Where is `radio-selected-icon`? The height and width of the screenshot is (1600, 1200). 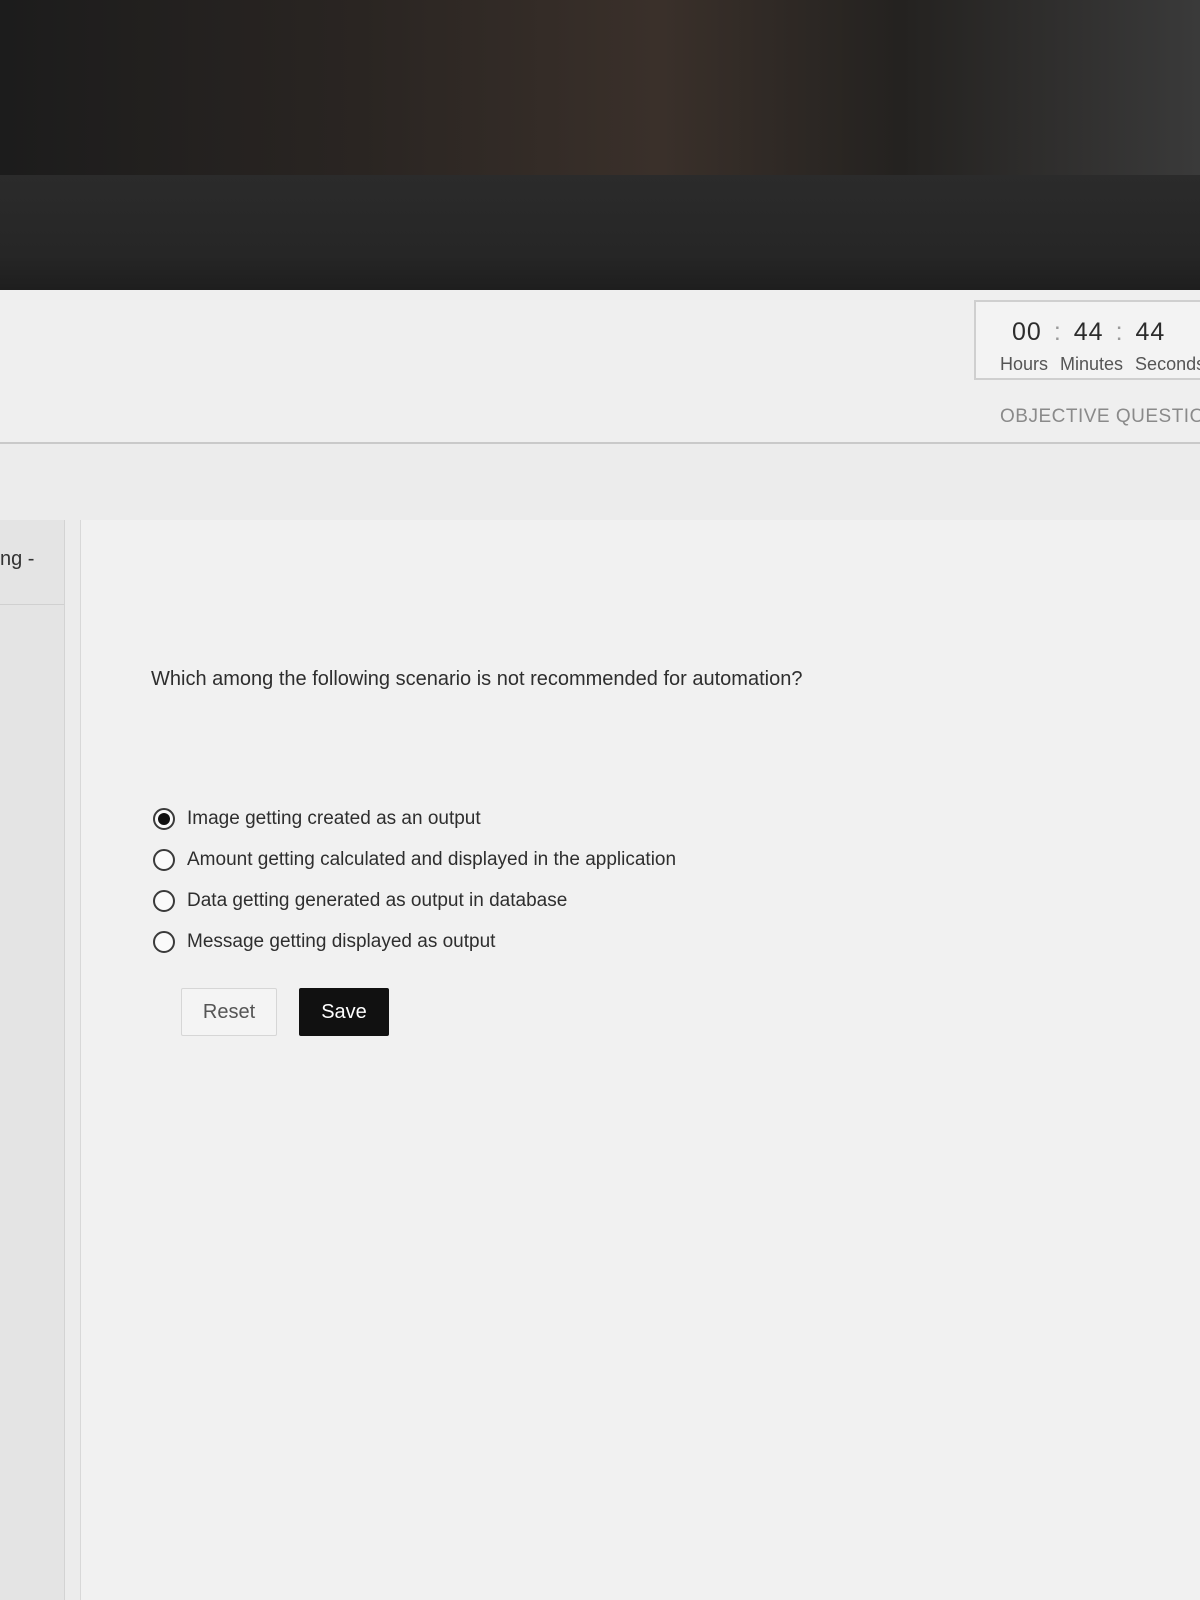 radio-selected-icon is located at coordinates (164, 818).